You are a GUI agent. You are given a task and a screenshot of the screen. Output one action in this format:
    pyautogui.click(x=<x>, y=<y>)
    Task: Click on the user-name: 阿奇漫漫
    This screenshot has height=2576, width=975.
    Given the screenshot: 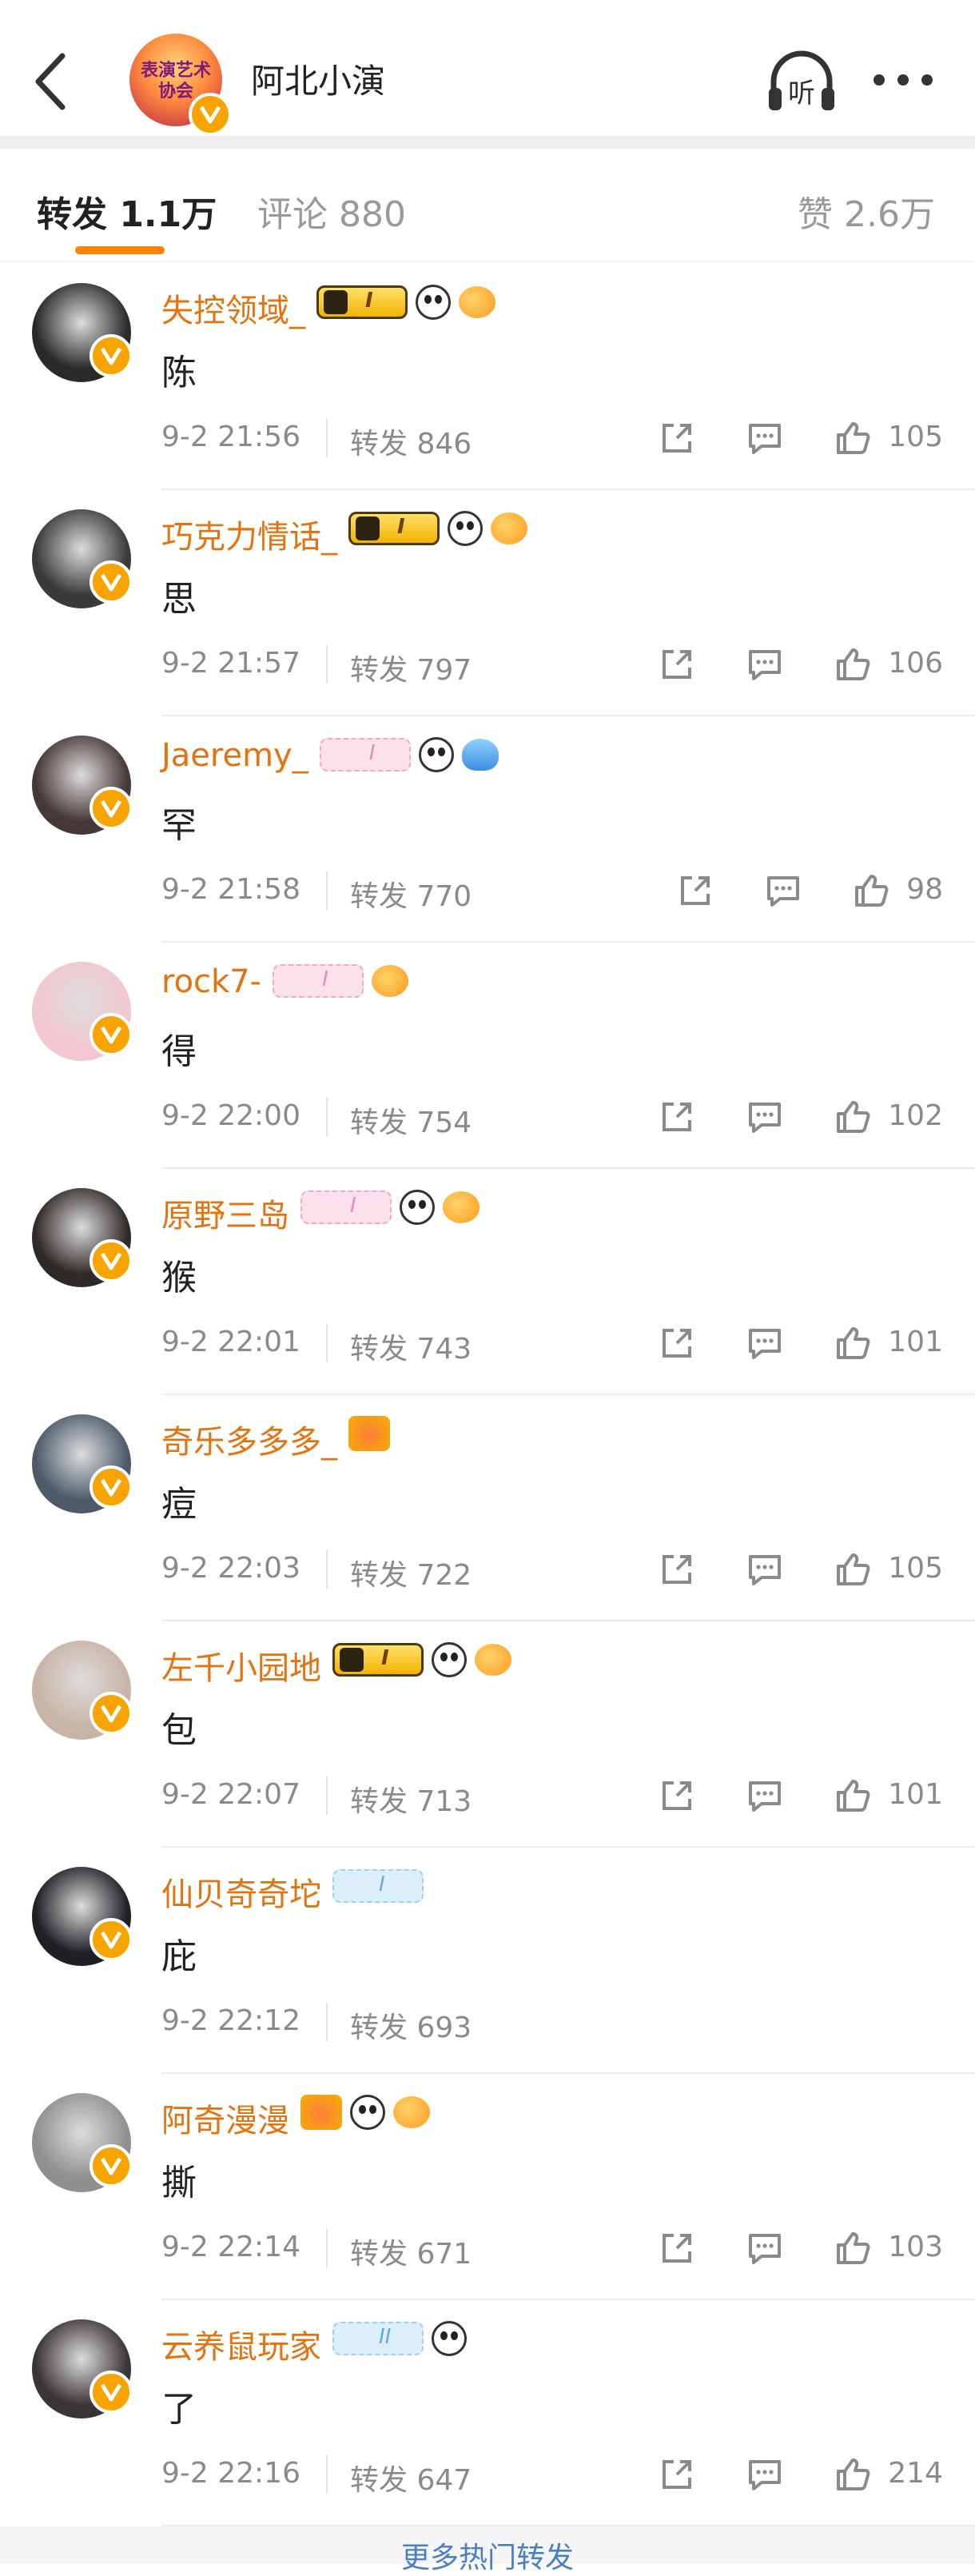 What is the action you would take?
    pyautogui.click(x=225, y=2118)
    